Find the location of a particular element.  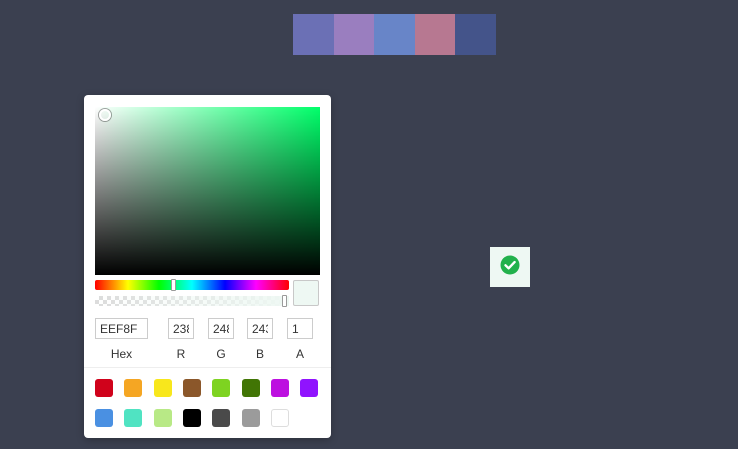

green-label: G is located at coordinates (221, 354).